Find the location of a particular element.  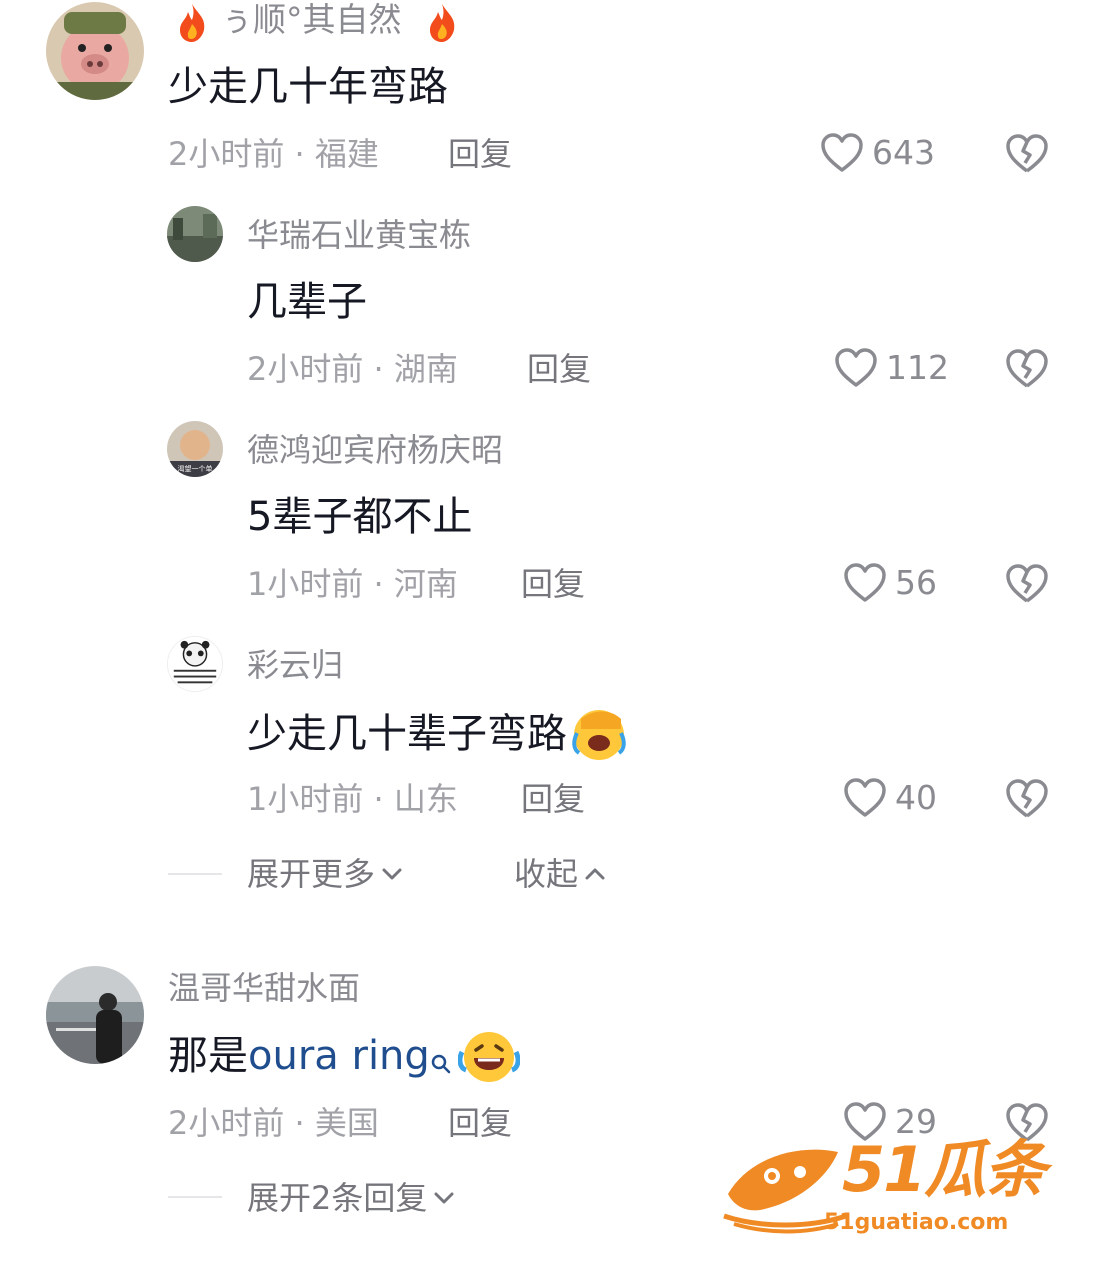

like-button: 56 is located at coordinates (890, 583).